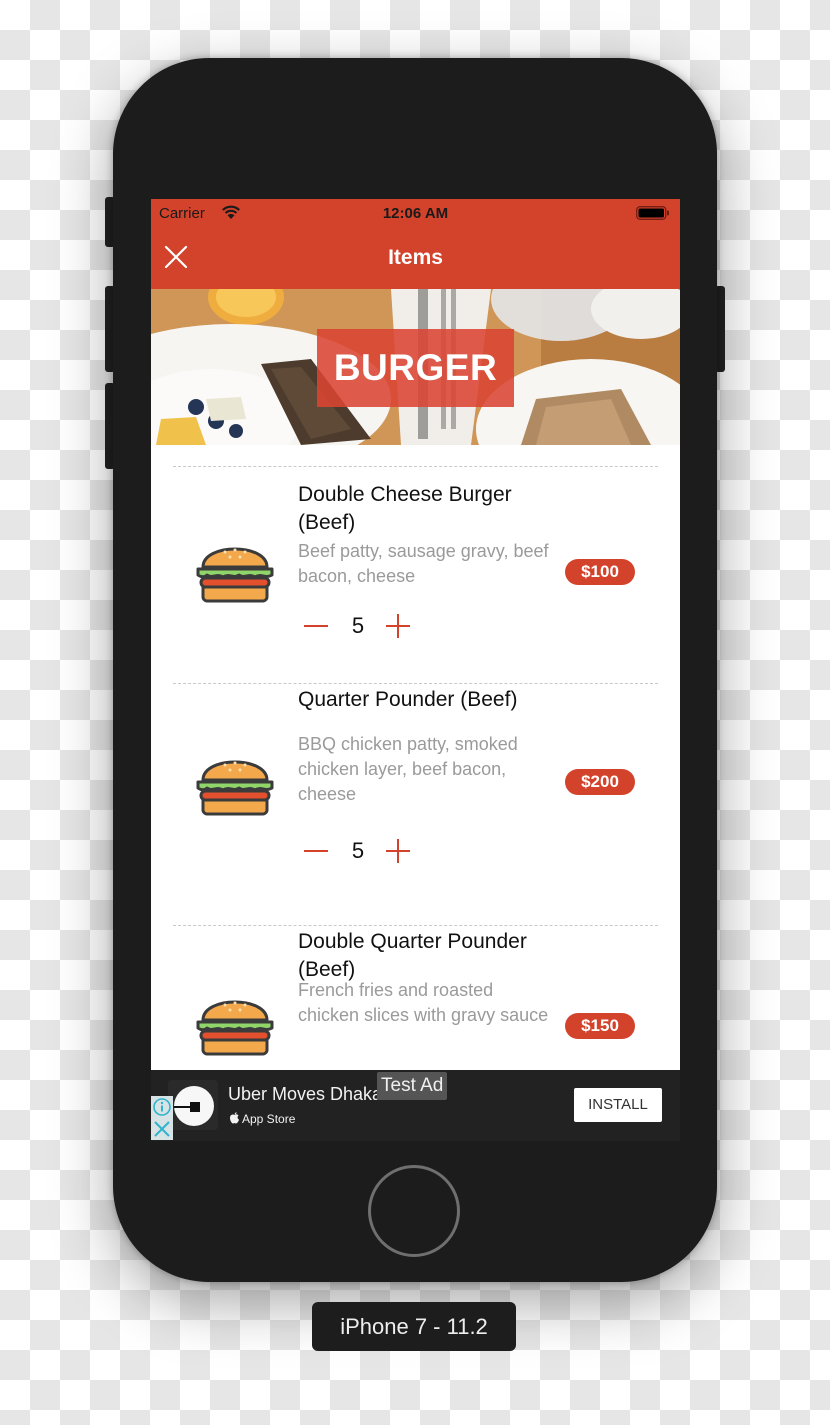 Image resolution: width=830 pixels, height=1425 pixels. I want to click on device-label: iPhone 7 - 11.2, so click(414, 1326).